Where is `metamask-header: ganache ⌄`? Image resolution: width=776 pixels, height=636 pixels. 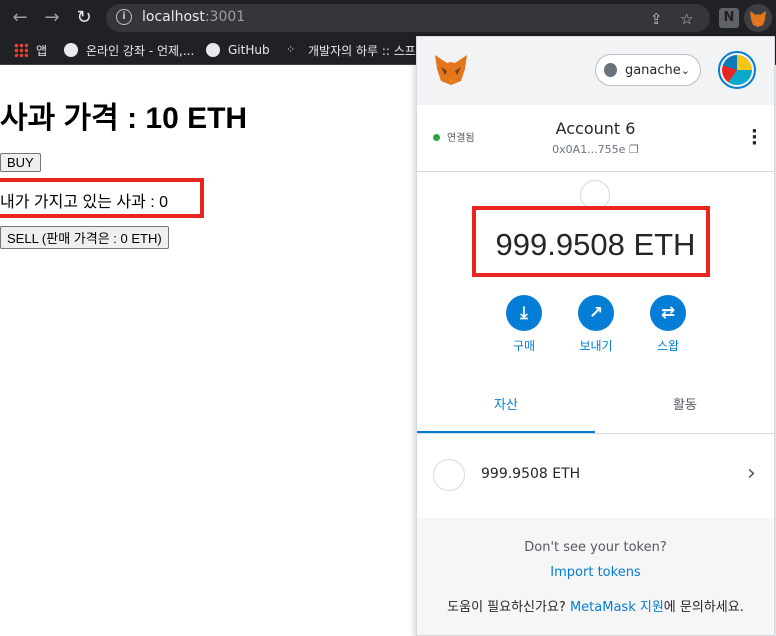 metamask-header: ganache ⌄ is located at coordinates (595, 71).